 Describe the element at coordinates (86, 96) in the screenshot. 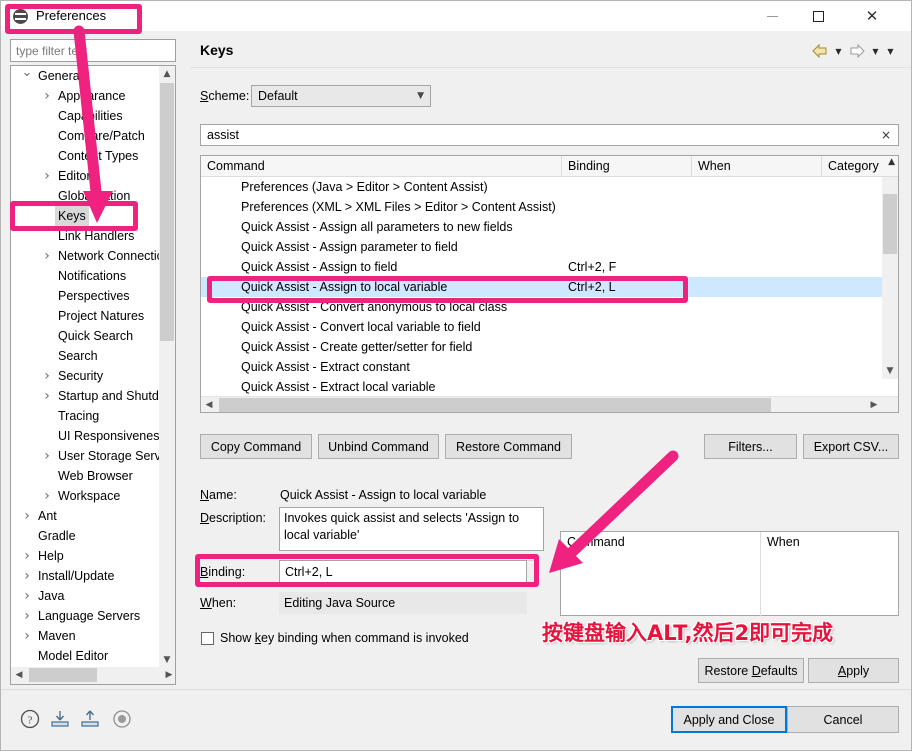

I see `sidebar-item-appearance: › Appearance` at that location.